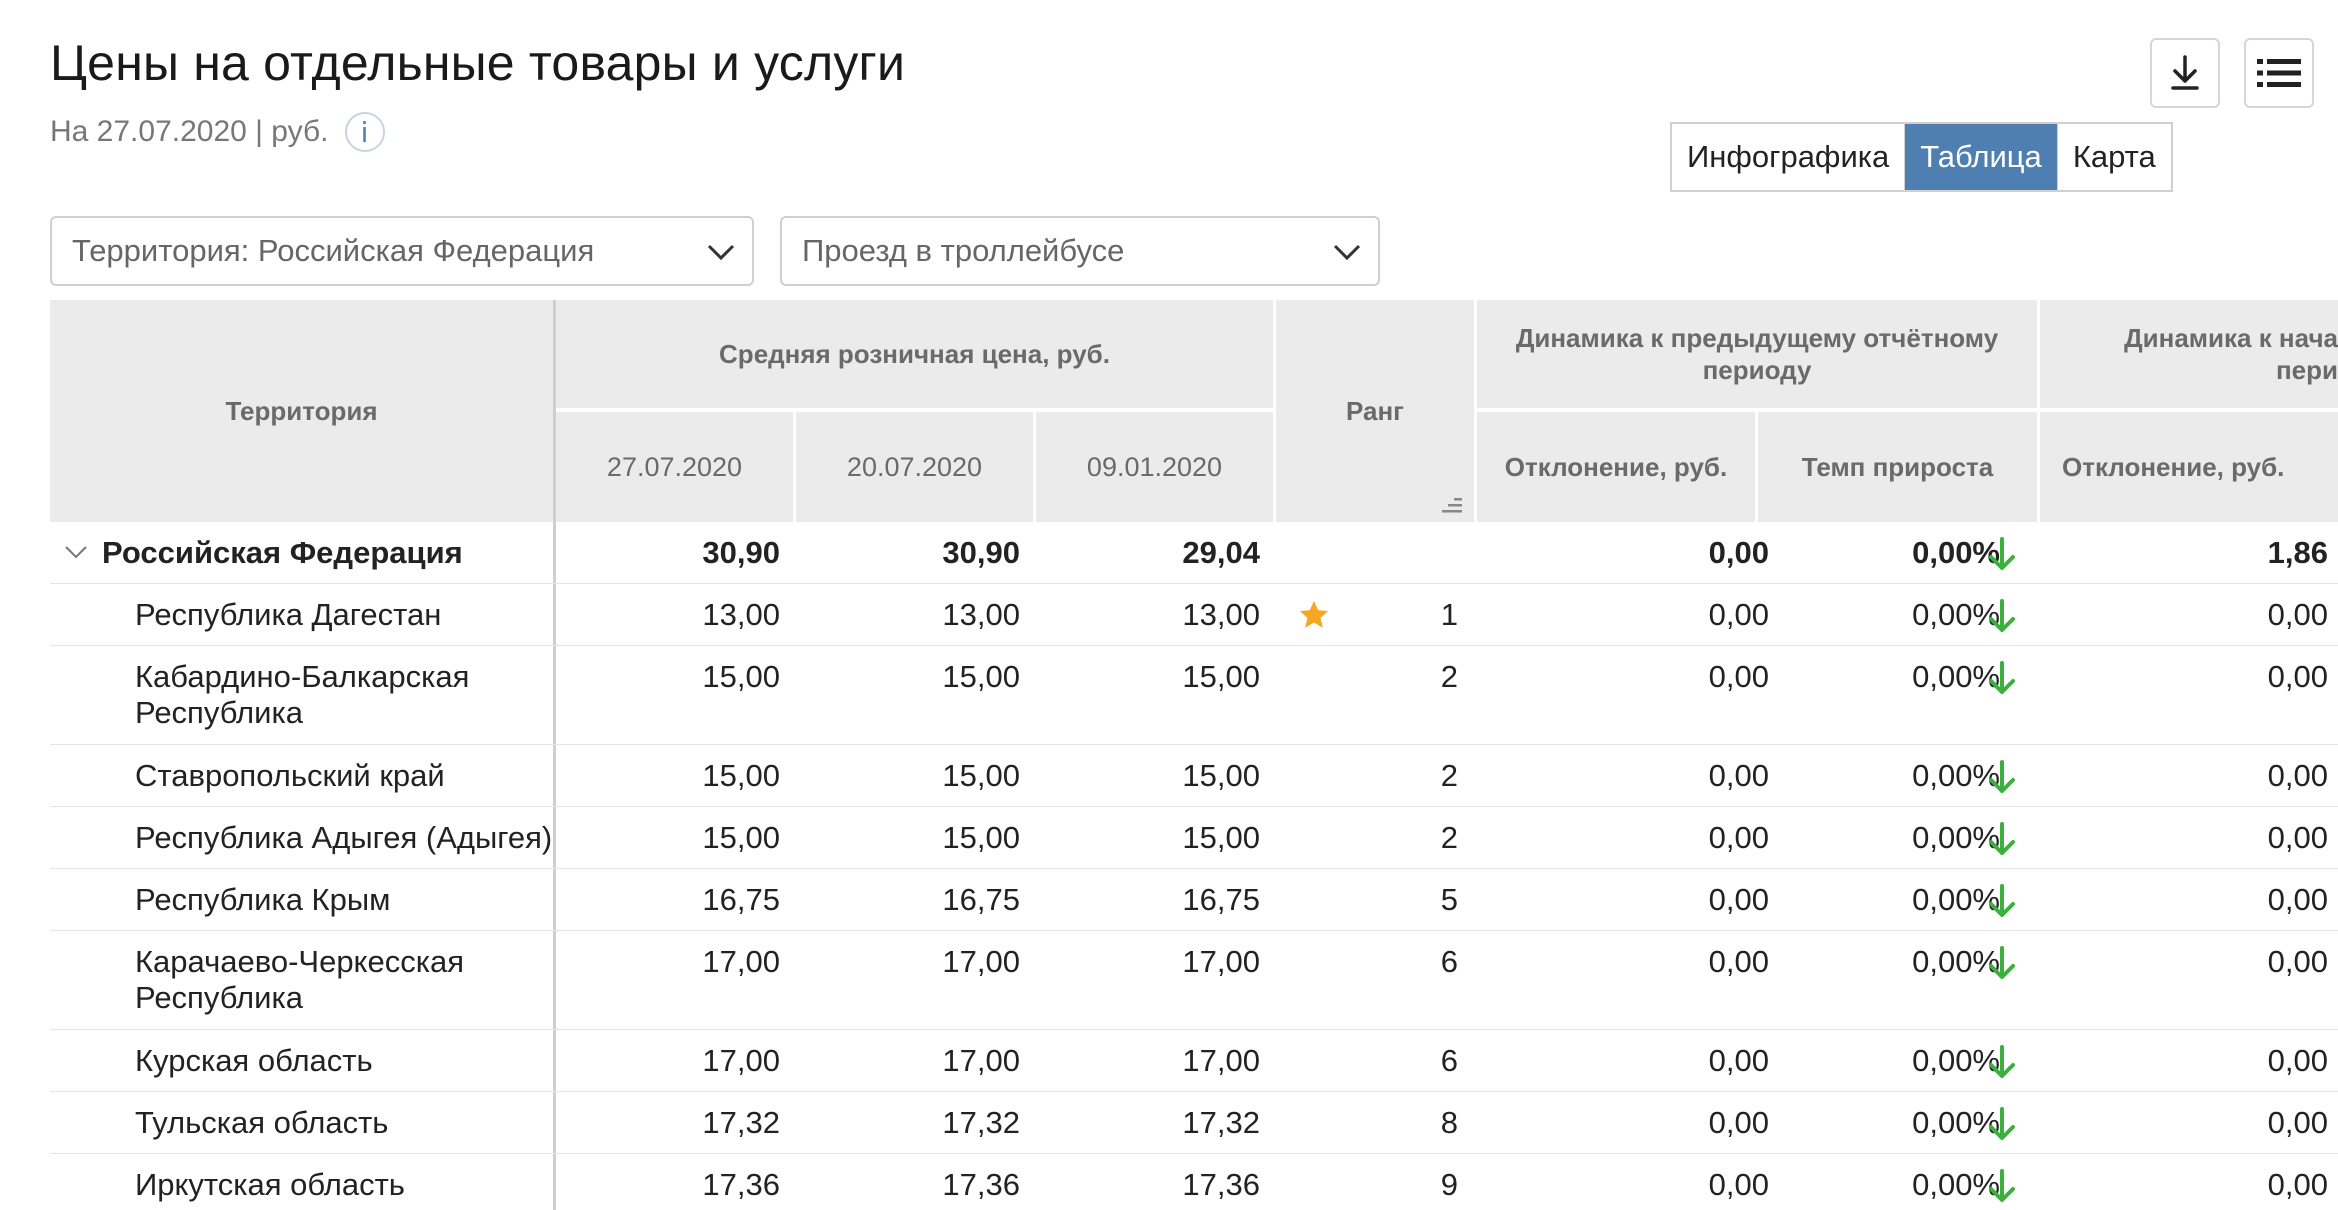 The height and width of the screenshot is (1210, 2338). Describe the element at coordinates (301, 411) in the screenshot. I see `header-territory: Территория` at that location.